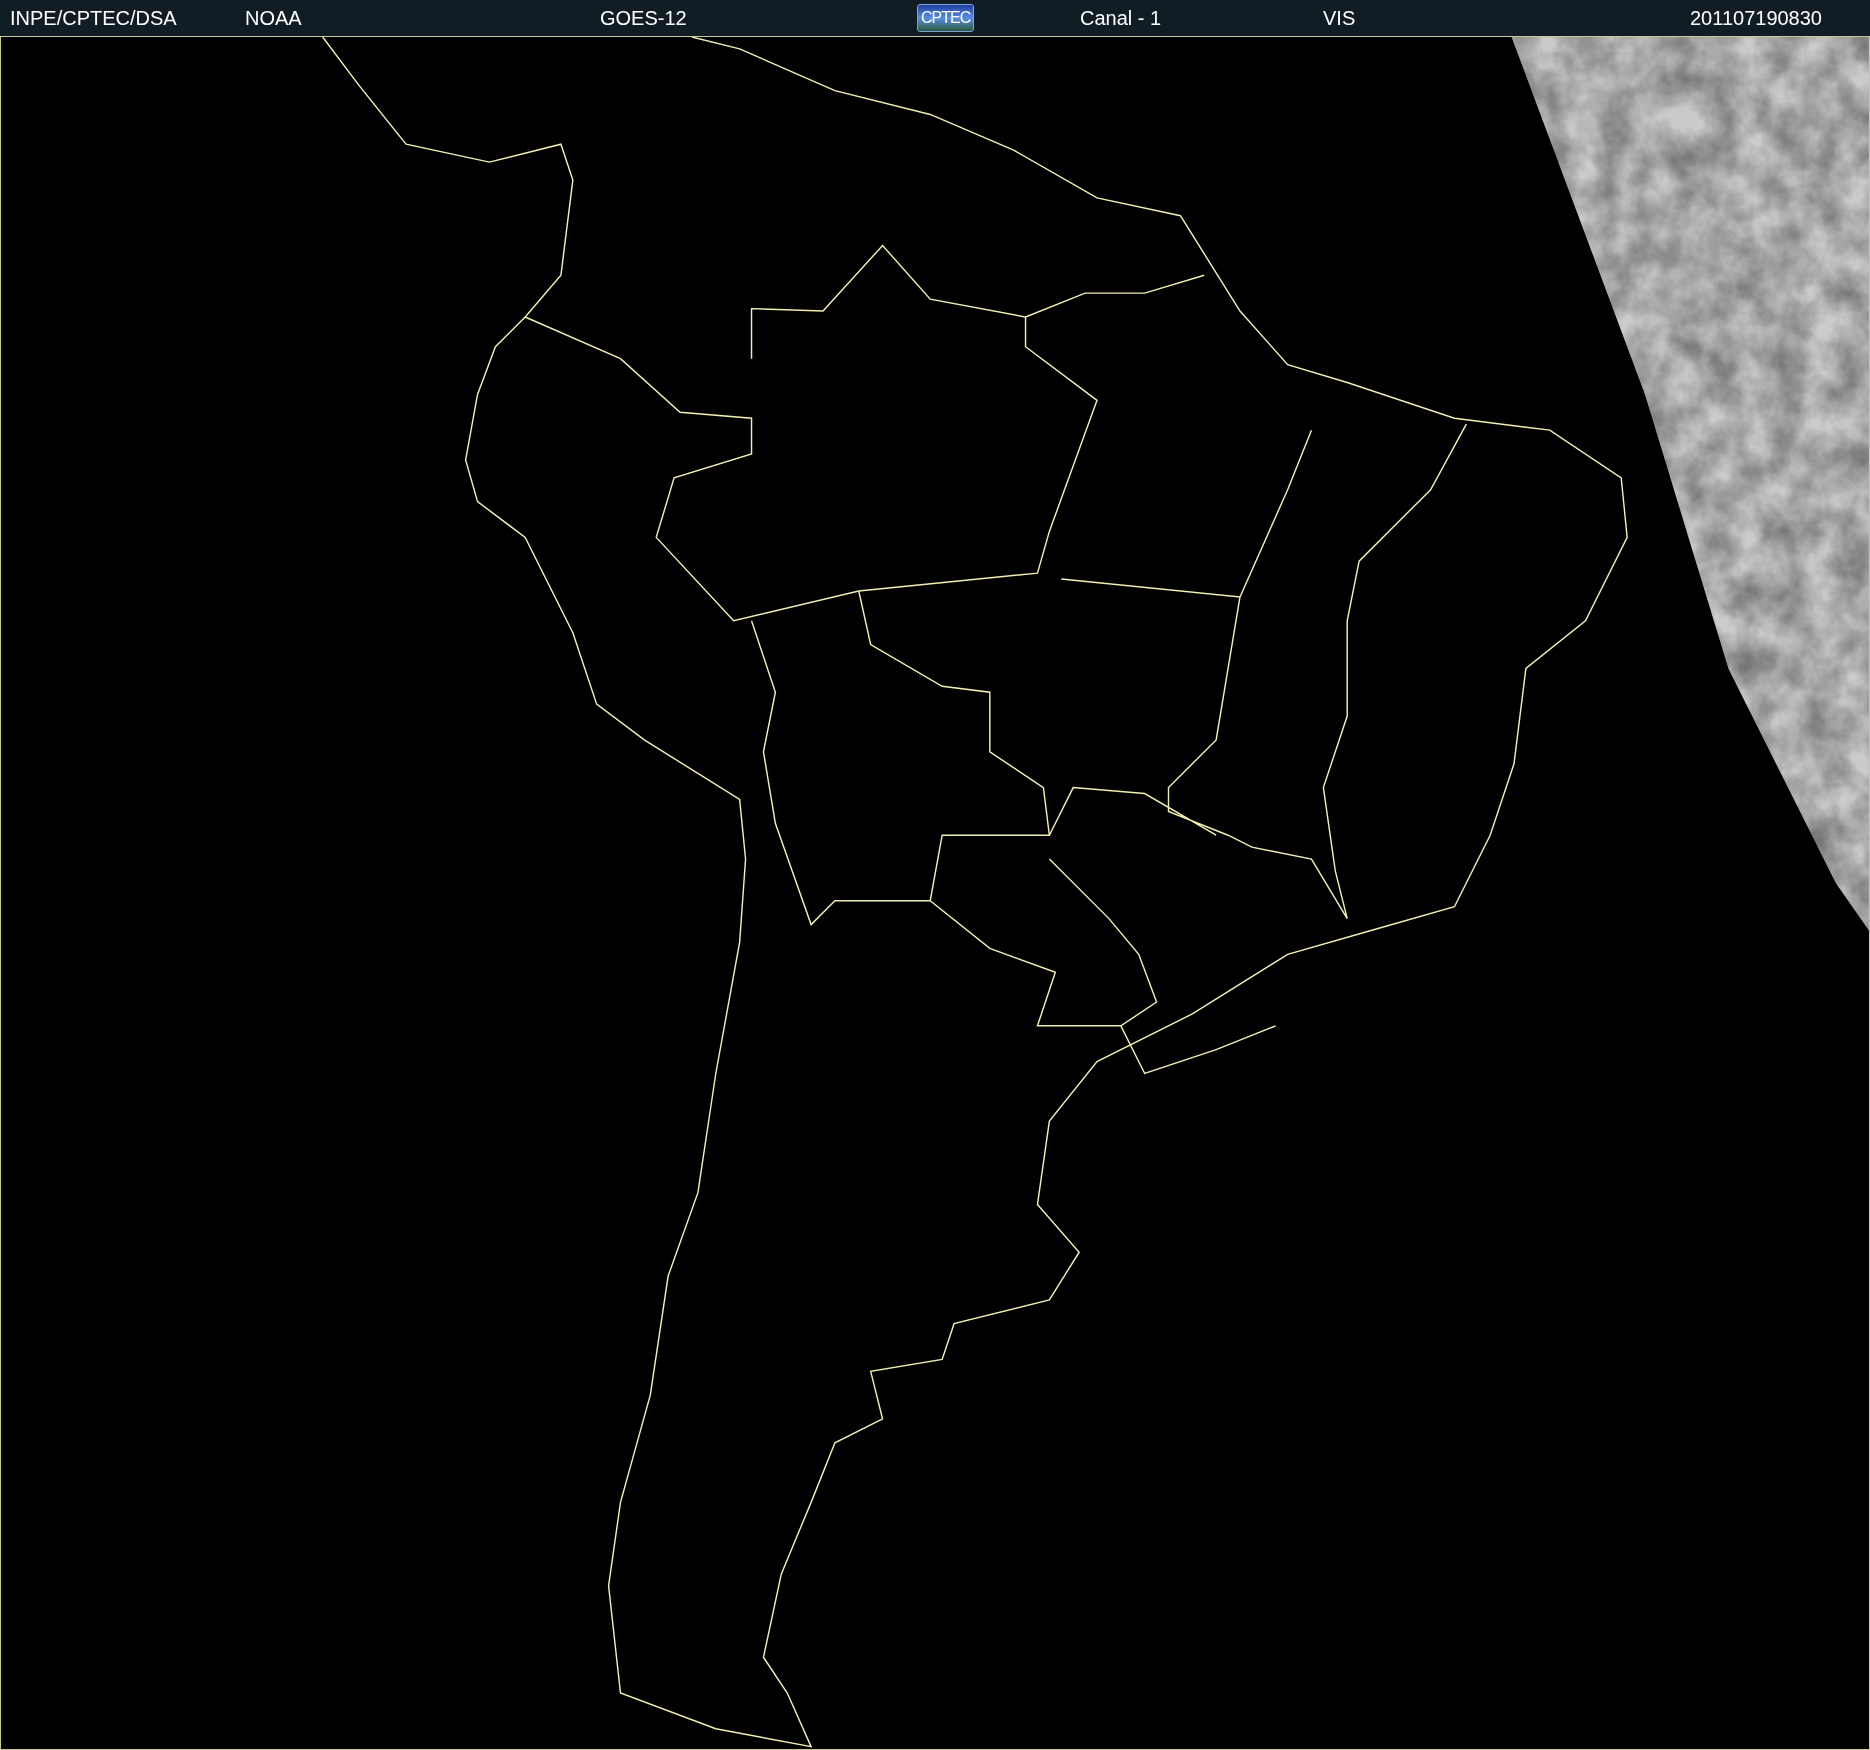  I want to click on header-label: VIS, so click(1339, 18).